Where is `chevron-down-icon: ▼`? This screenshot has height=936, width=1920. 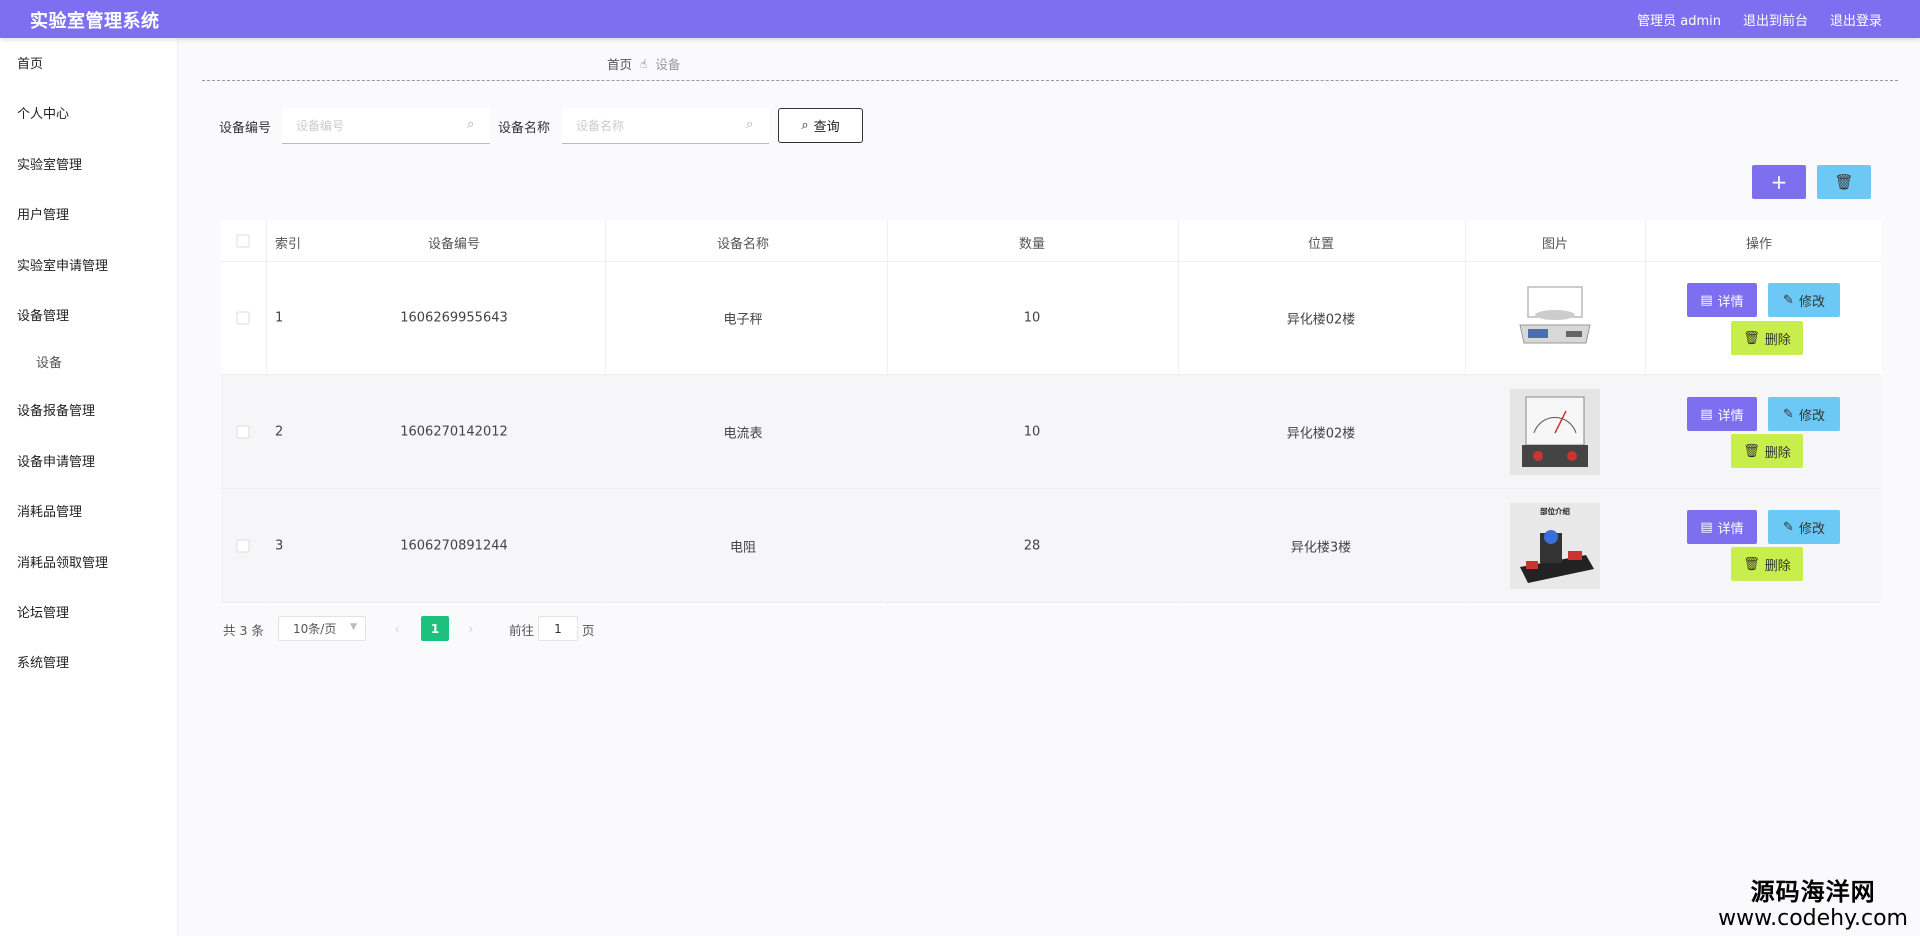 chevron-down-icon: ▼ is located at coordinates (353, 627).